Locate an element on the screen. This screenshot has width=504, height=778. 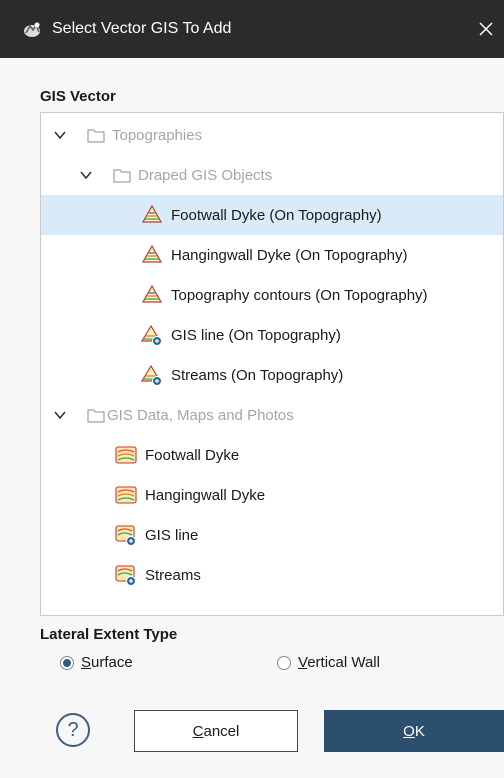
tree-label: GIS line is located at coordinates (172, 535).